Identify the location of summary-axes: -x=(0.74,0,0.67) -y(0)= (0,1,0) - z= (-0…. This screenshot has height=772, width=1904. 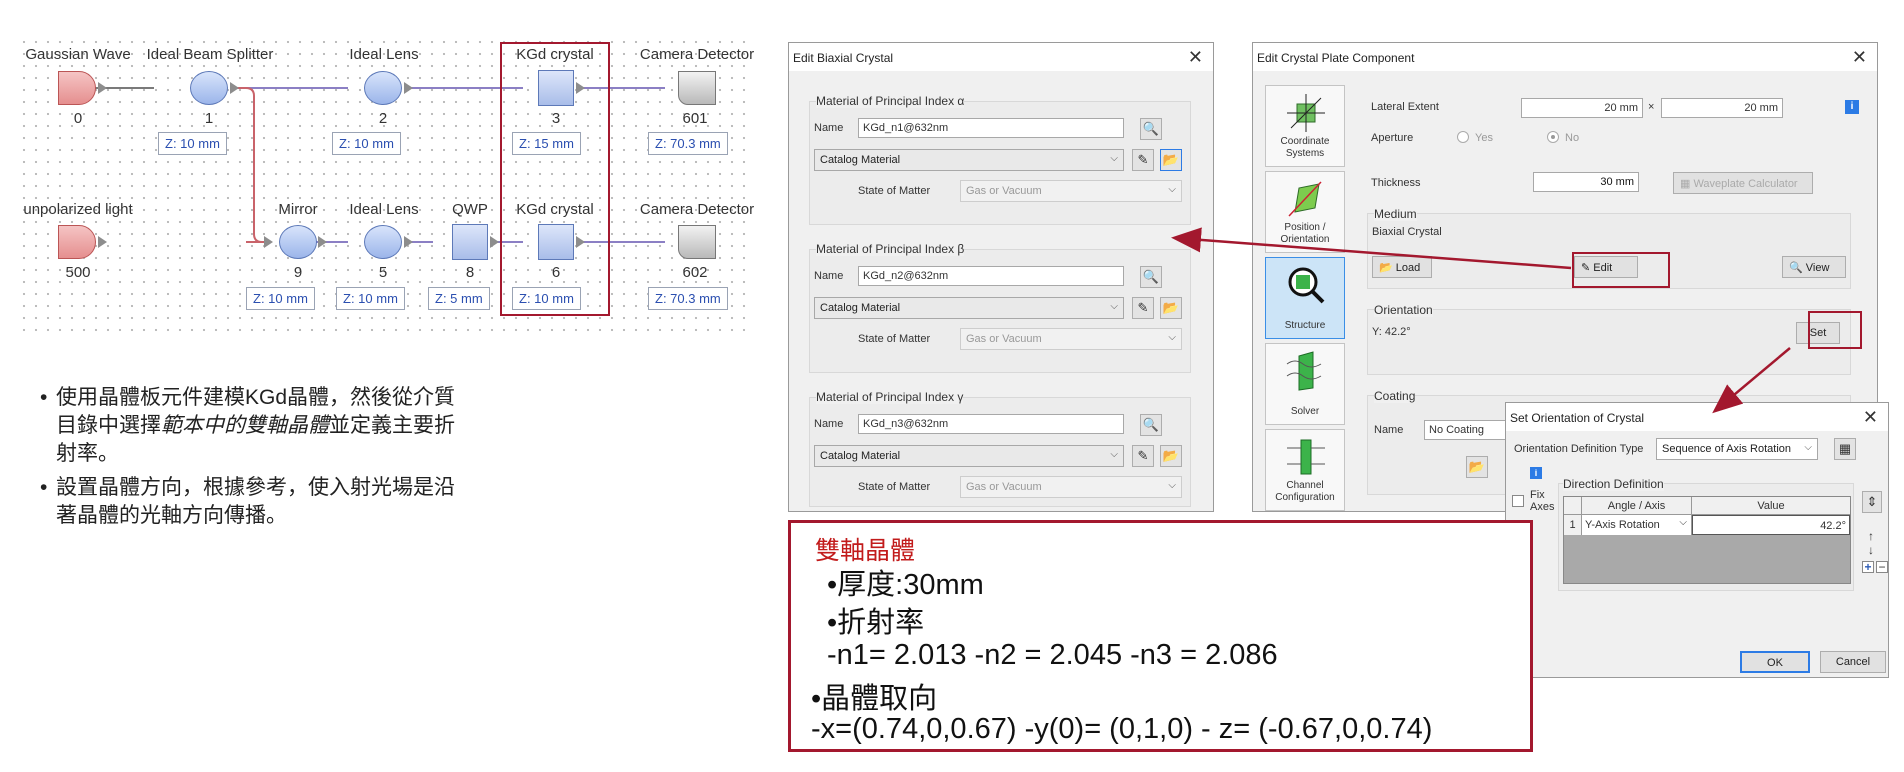
(1122, 729).